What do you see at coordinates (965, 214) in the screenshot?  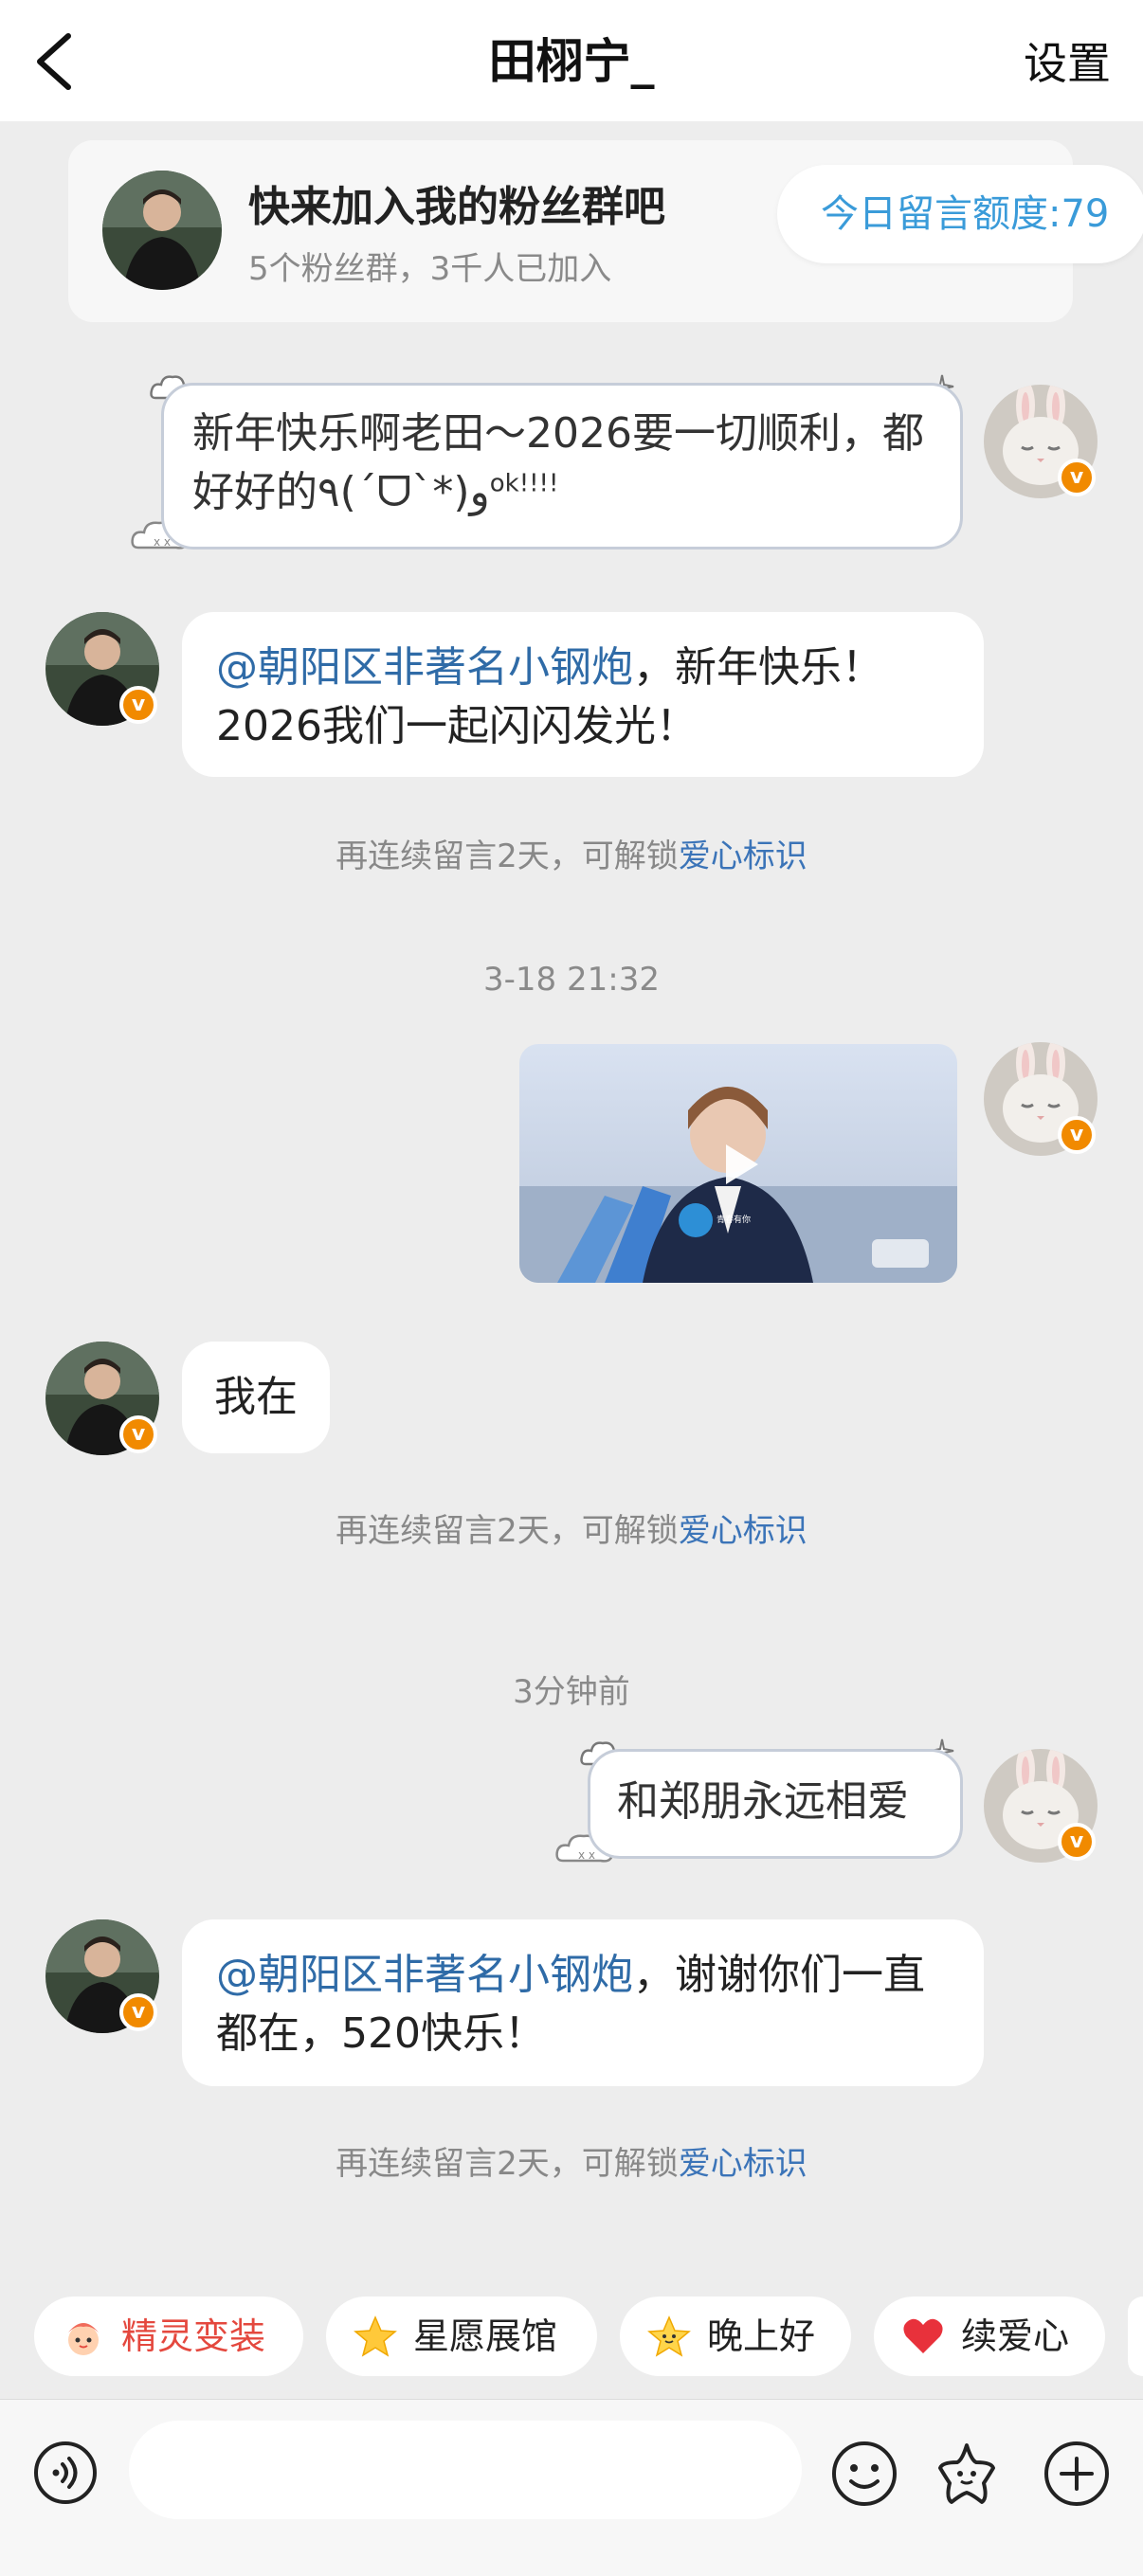 I see `daily-quota-label: 今日留言额度:79` at bounding box center [965, 214].